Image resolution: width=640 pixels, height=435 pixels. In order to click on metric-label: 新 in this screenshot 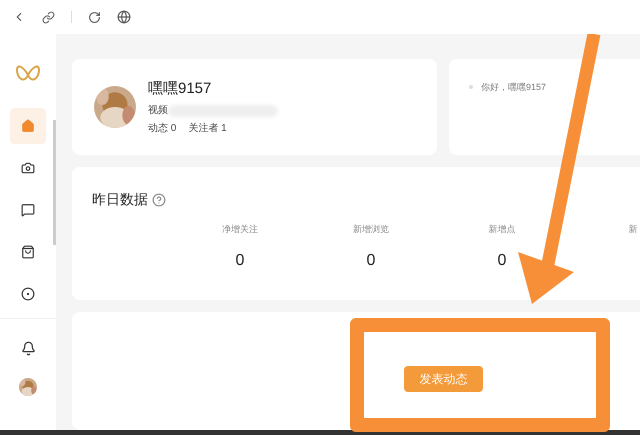, I will do `click(633, 229)`.